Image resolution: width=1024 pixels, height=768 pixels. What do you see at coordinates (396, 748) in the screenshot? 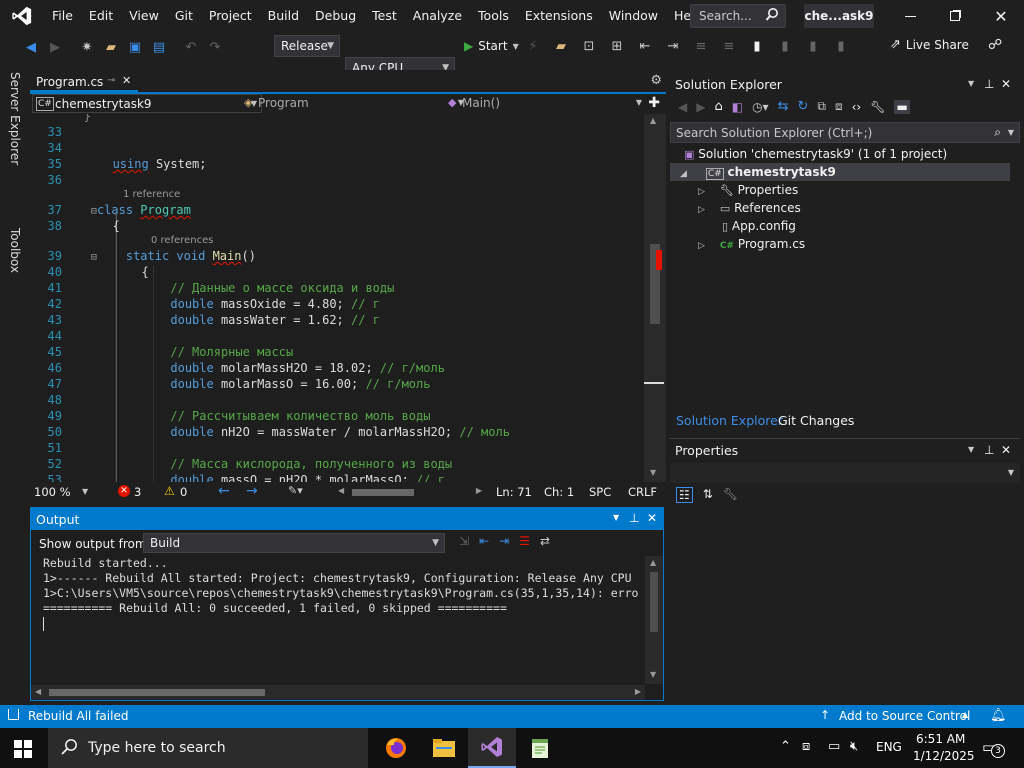
I see `firefox-icon` at bounding box center [396, 748].